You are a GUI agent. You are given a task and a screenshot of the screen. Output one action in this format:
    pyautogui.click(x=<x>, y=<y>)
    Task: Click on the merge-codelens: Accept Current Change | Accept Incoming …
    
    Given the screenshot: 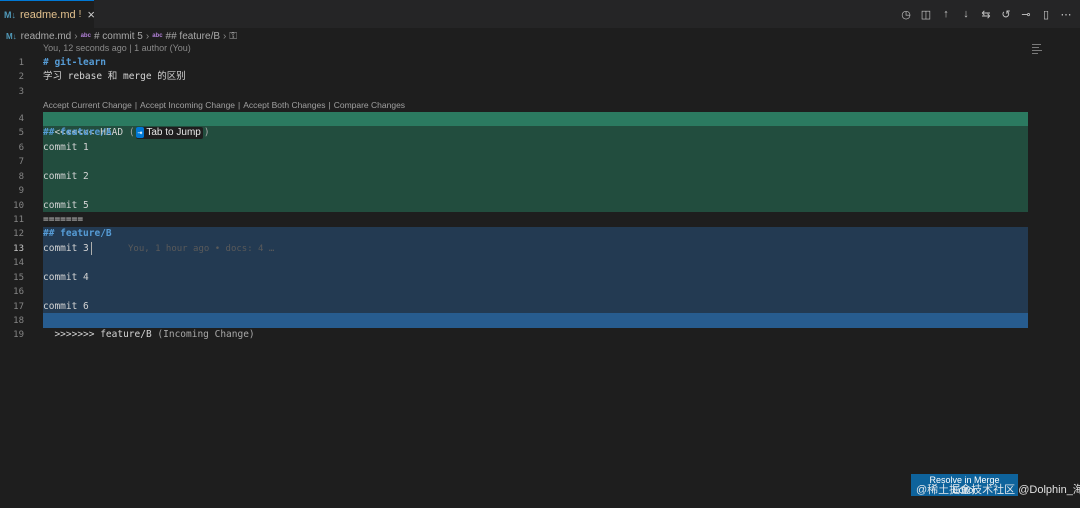 What is the action you would take?
    pyautogui.click(x=224, y=105)
    